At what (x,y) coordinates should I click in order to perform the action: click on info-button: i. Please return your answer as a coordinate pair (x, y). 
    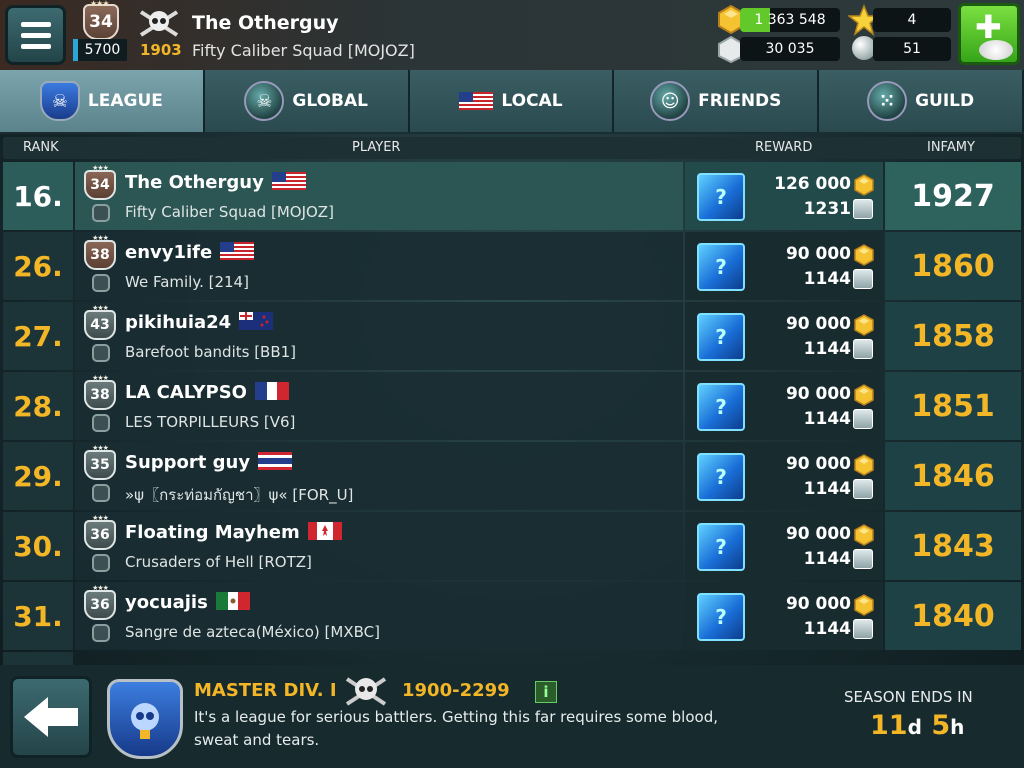
    Looking at the image, I should click on (546, 692).